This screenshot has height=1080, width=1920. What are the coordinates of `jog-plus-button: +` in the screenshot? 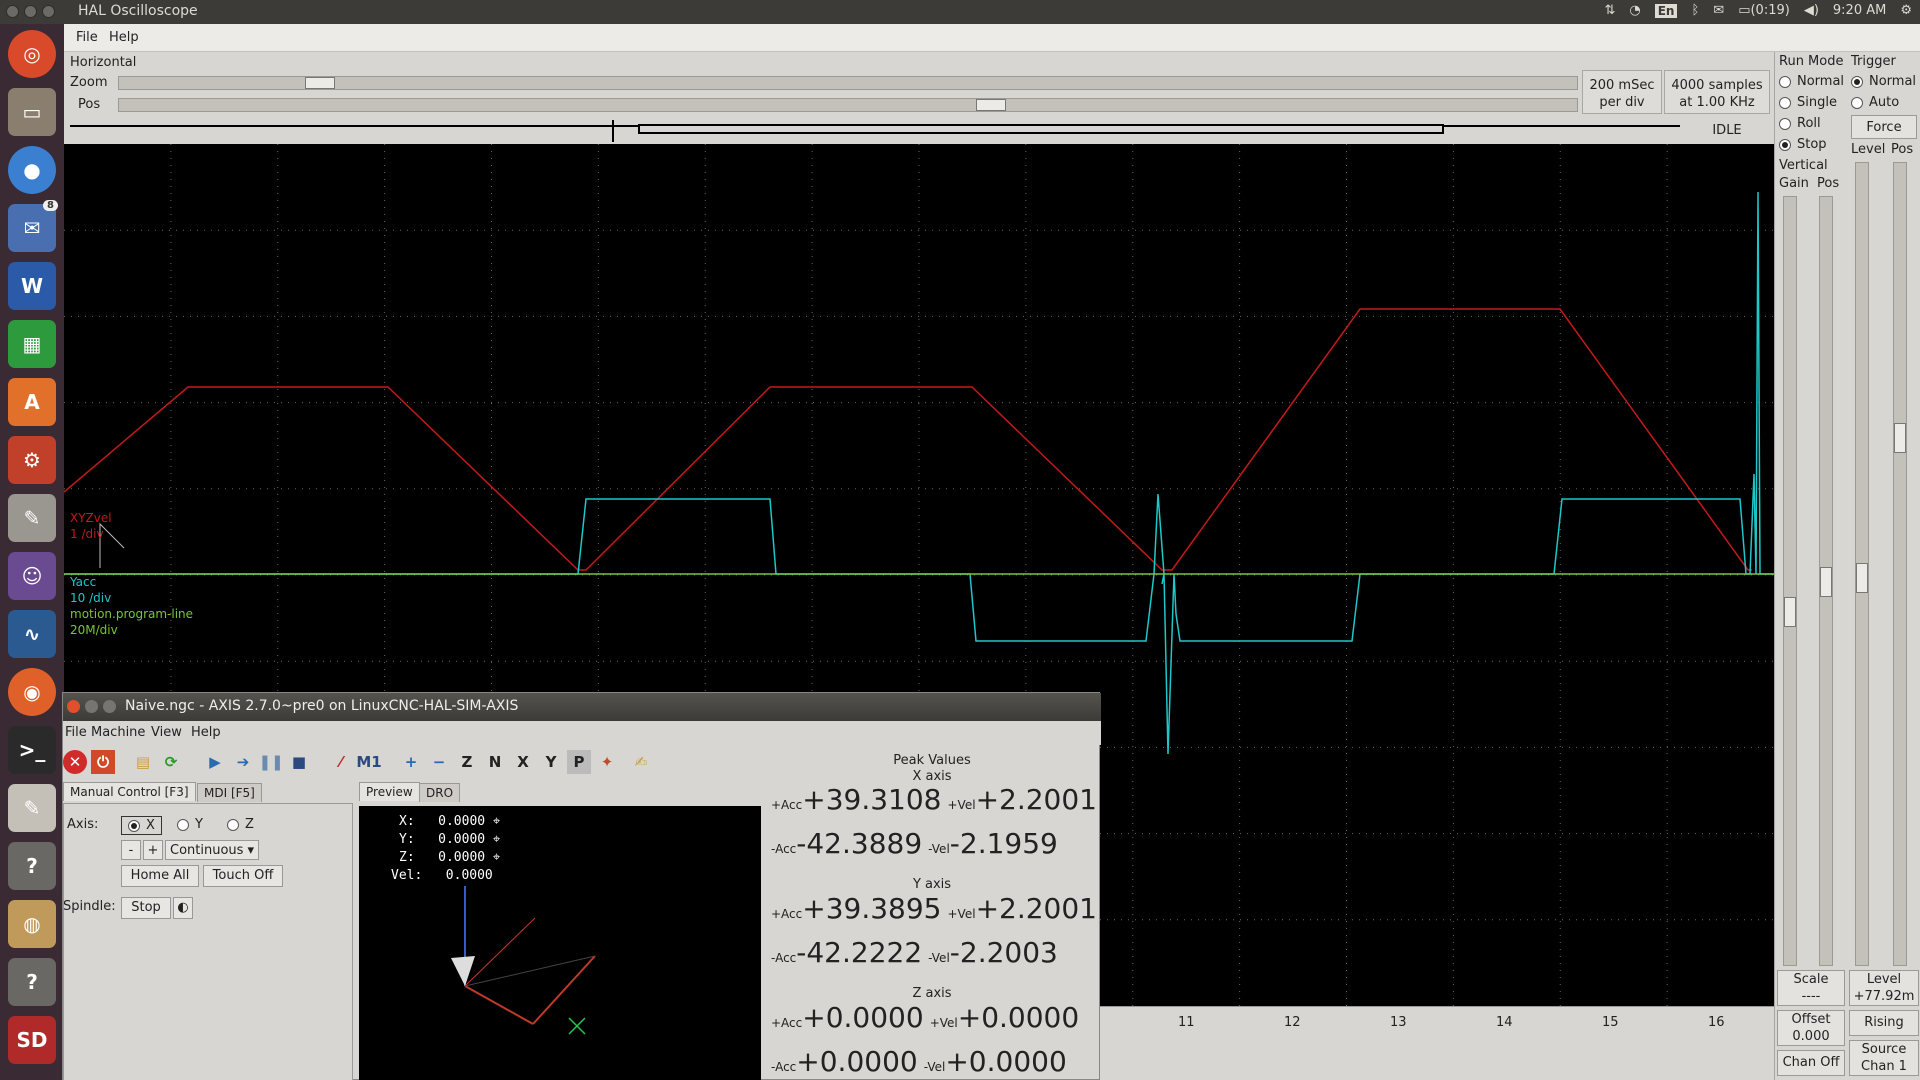 It's located at (153, 850).